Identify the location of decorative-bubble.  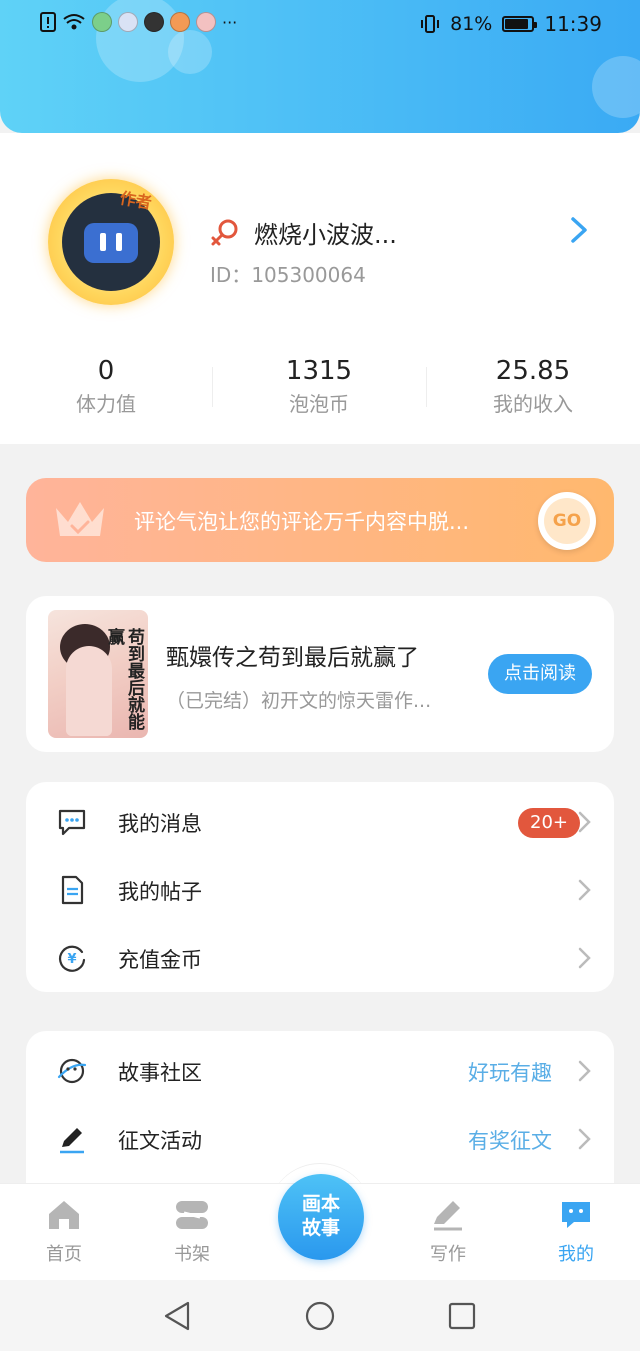
(616, 87).